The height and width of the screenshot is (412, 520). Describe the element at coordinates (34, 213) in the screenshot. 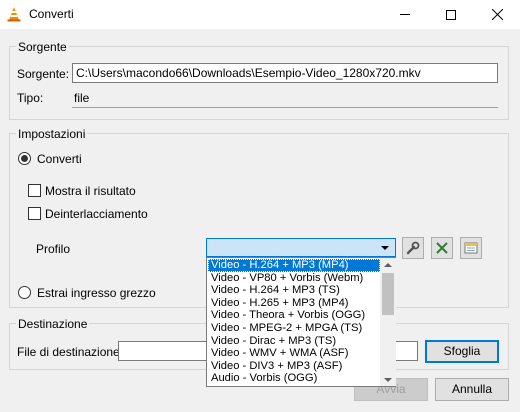

I see `deinterlace-checkbox` at that location.